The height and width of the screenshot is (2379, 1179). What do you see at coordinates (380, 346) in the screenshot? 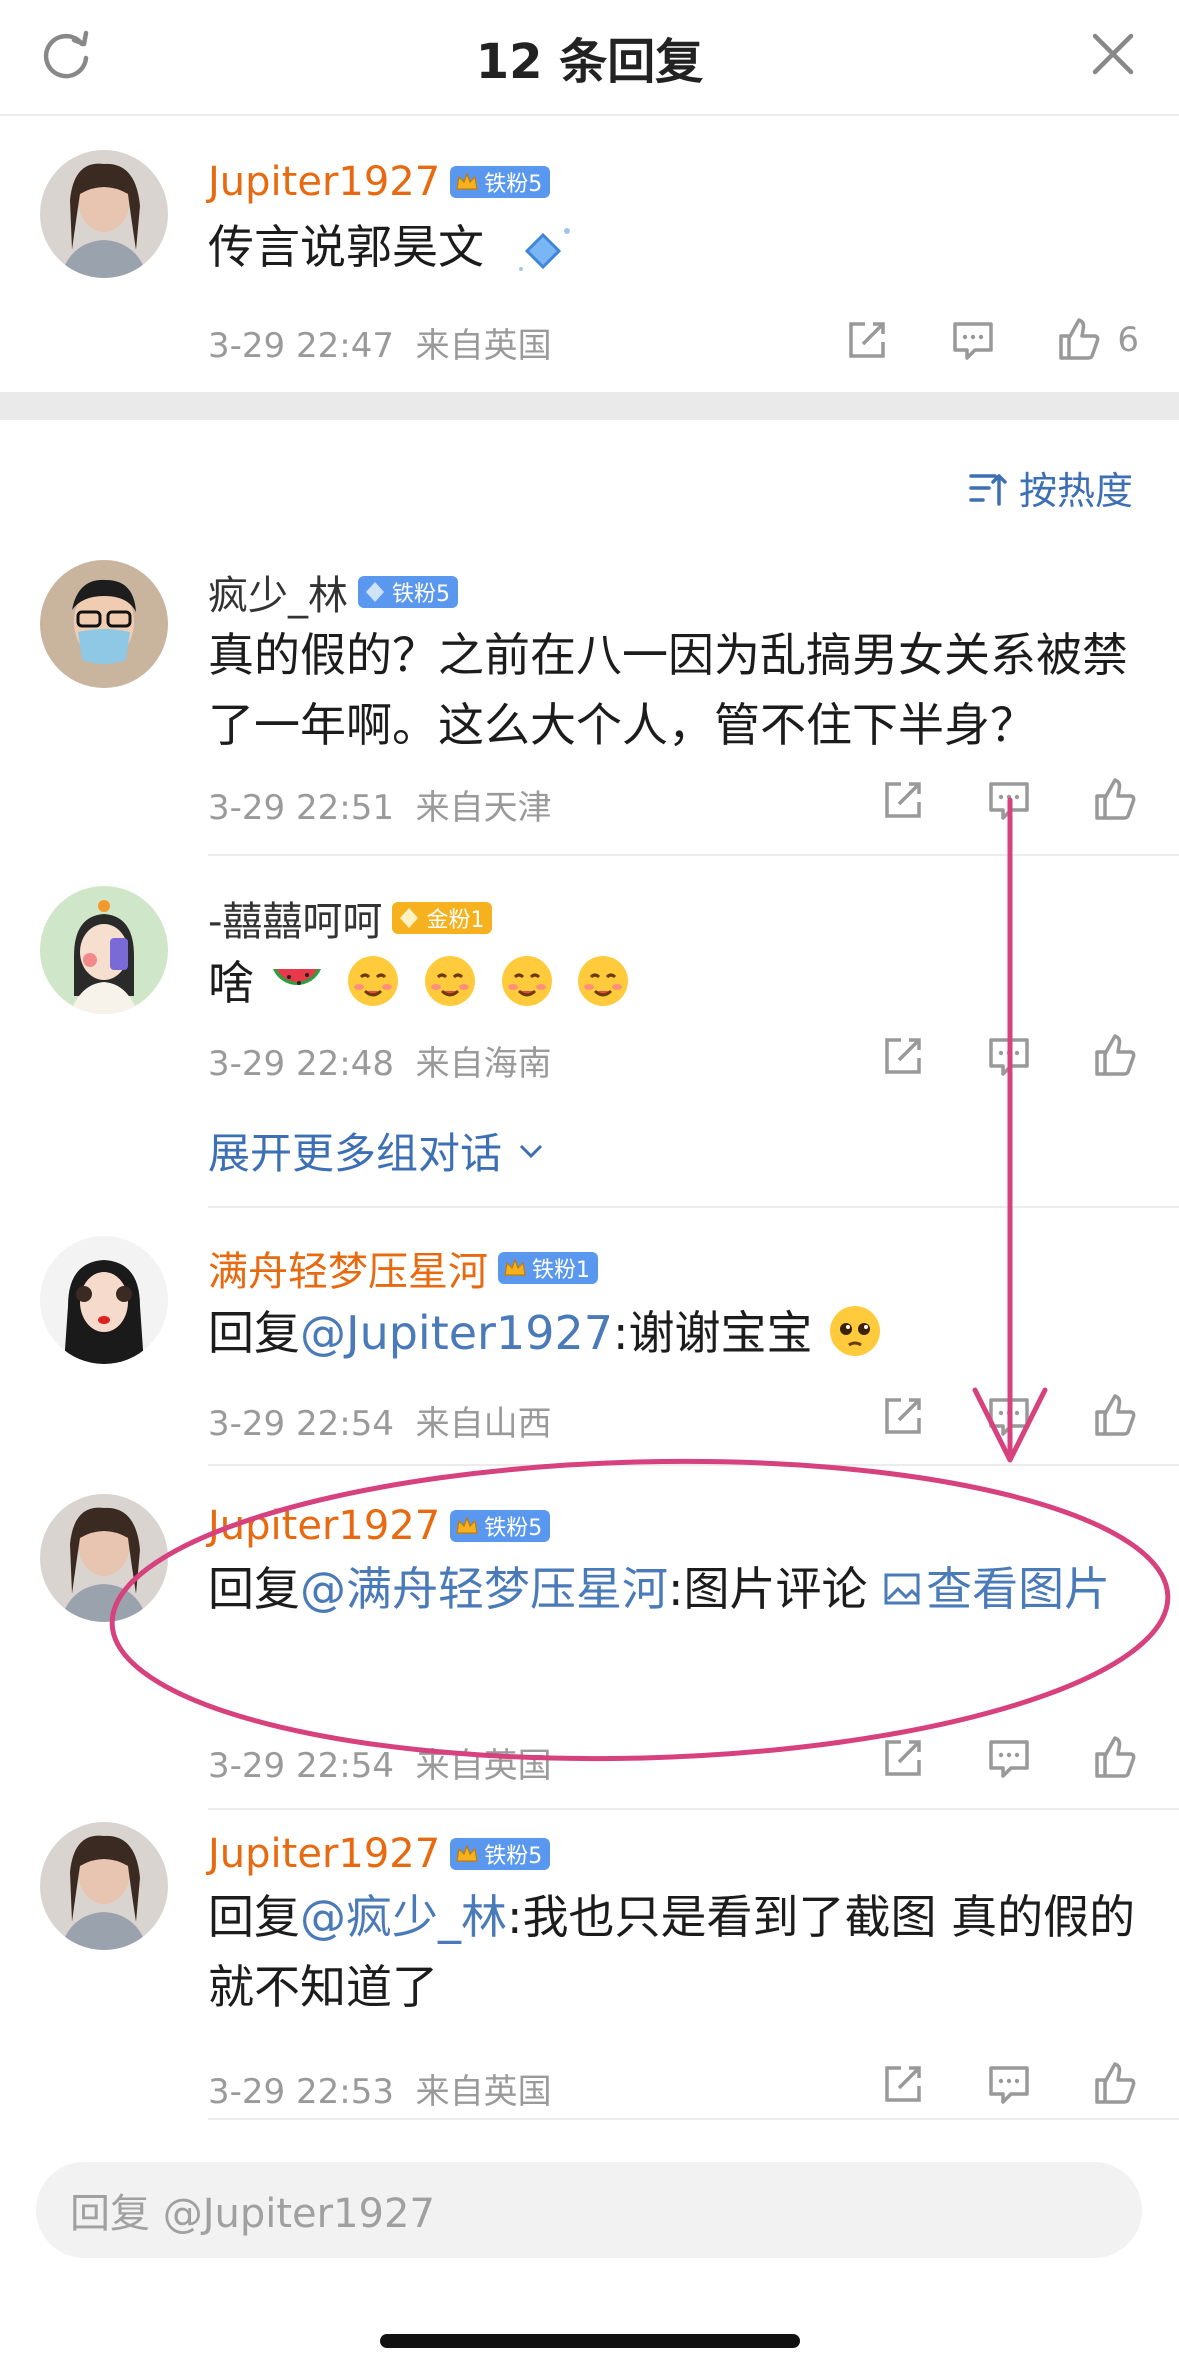
I see `comment-meta: 3-29 22:47 来自英国` at bounding box center [380, 346].